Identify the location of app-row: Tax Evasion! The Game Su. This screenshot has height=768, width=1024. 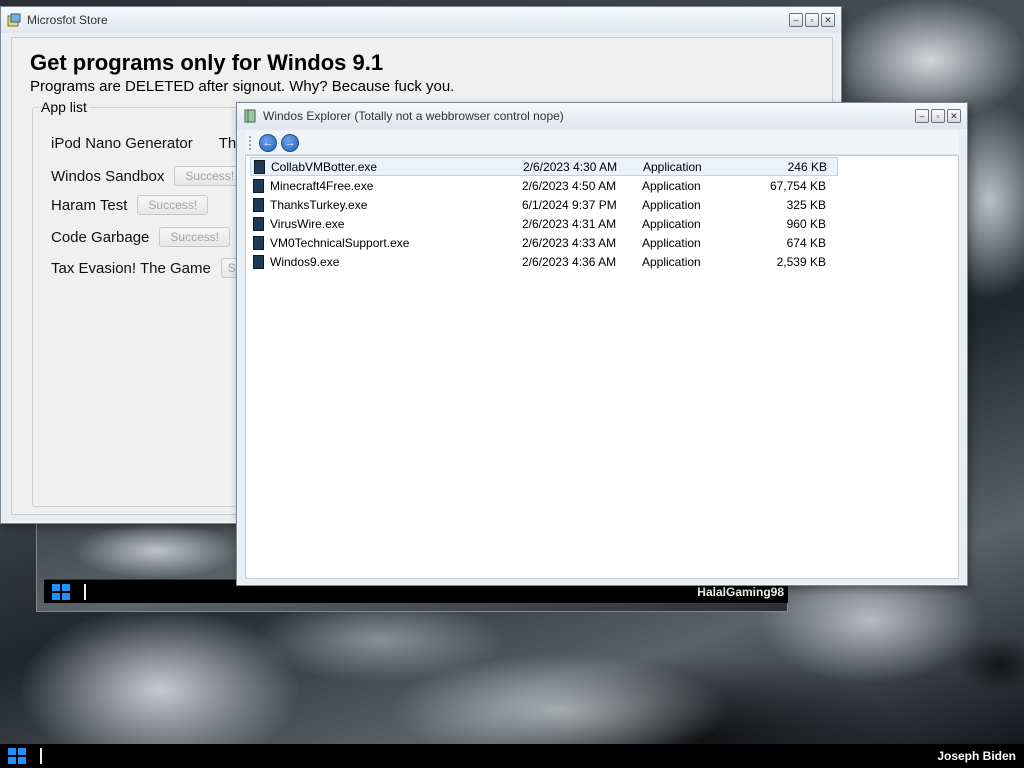
(150, 268).